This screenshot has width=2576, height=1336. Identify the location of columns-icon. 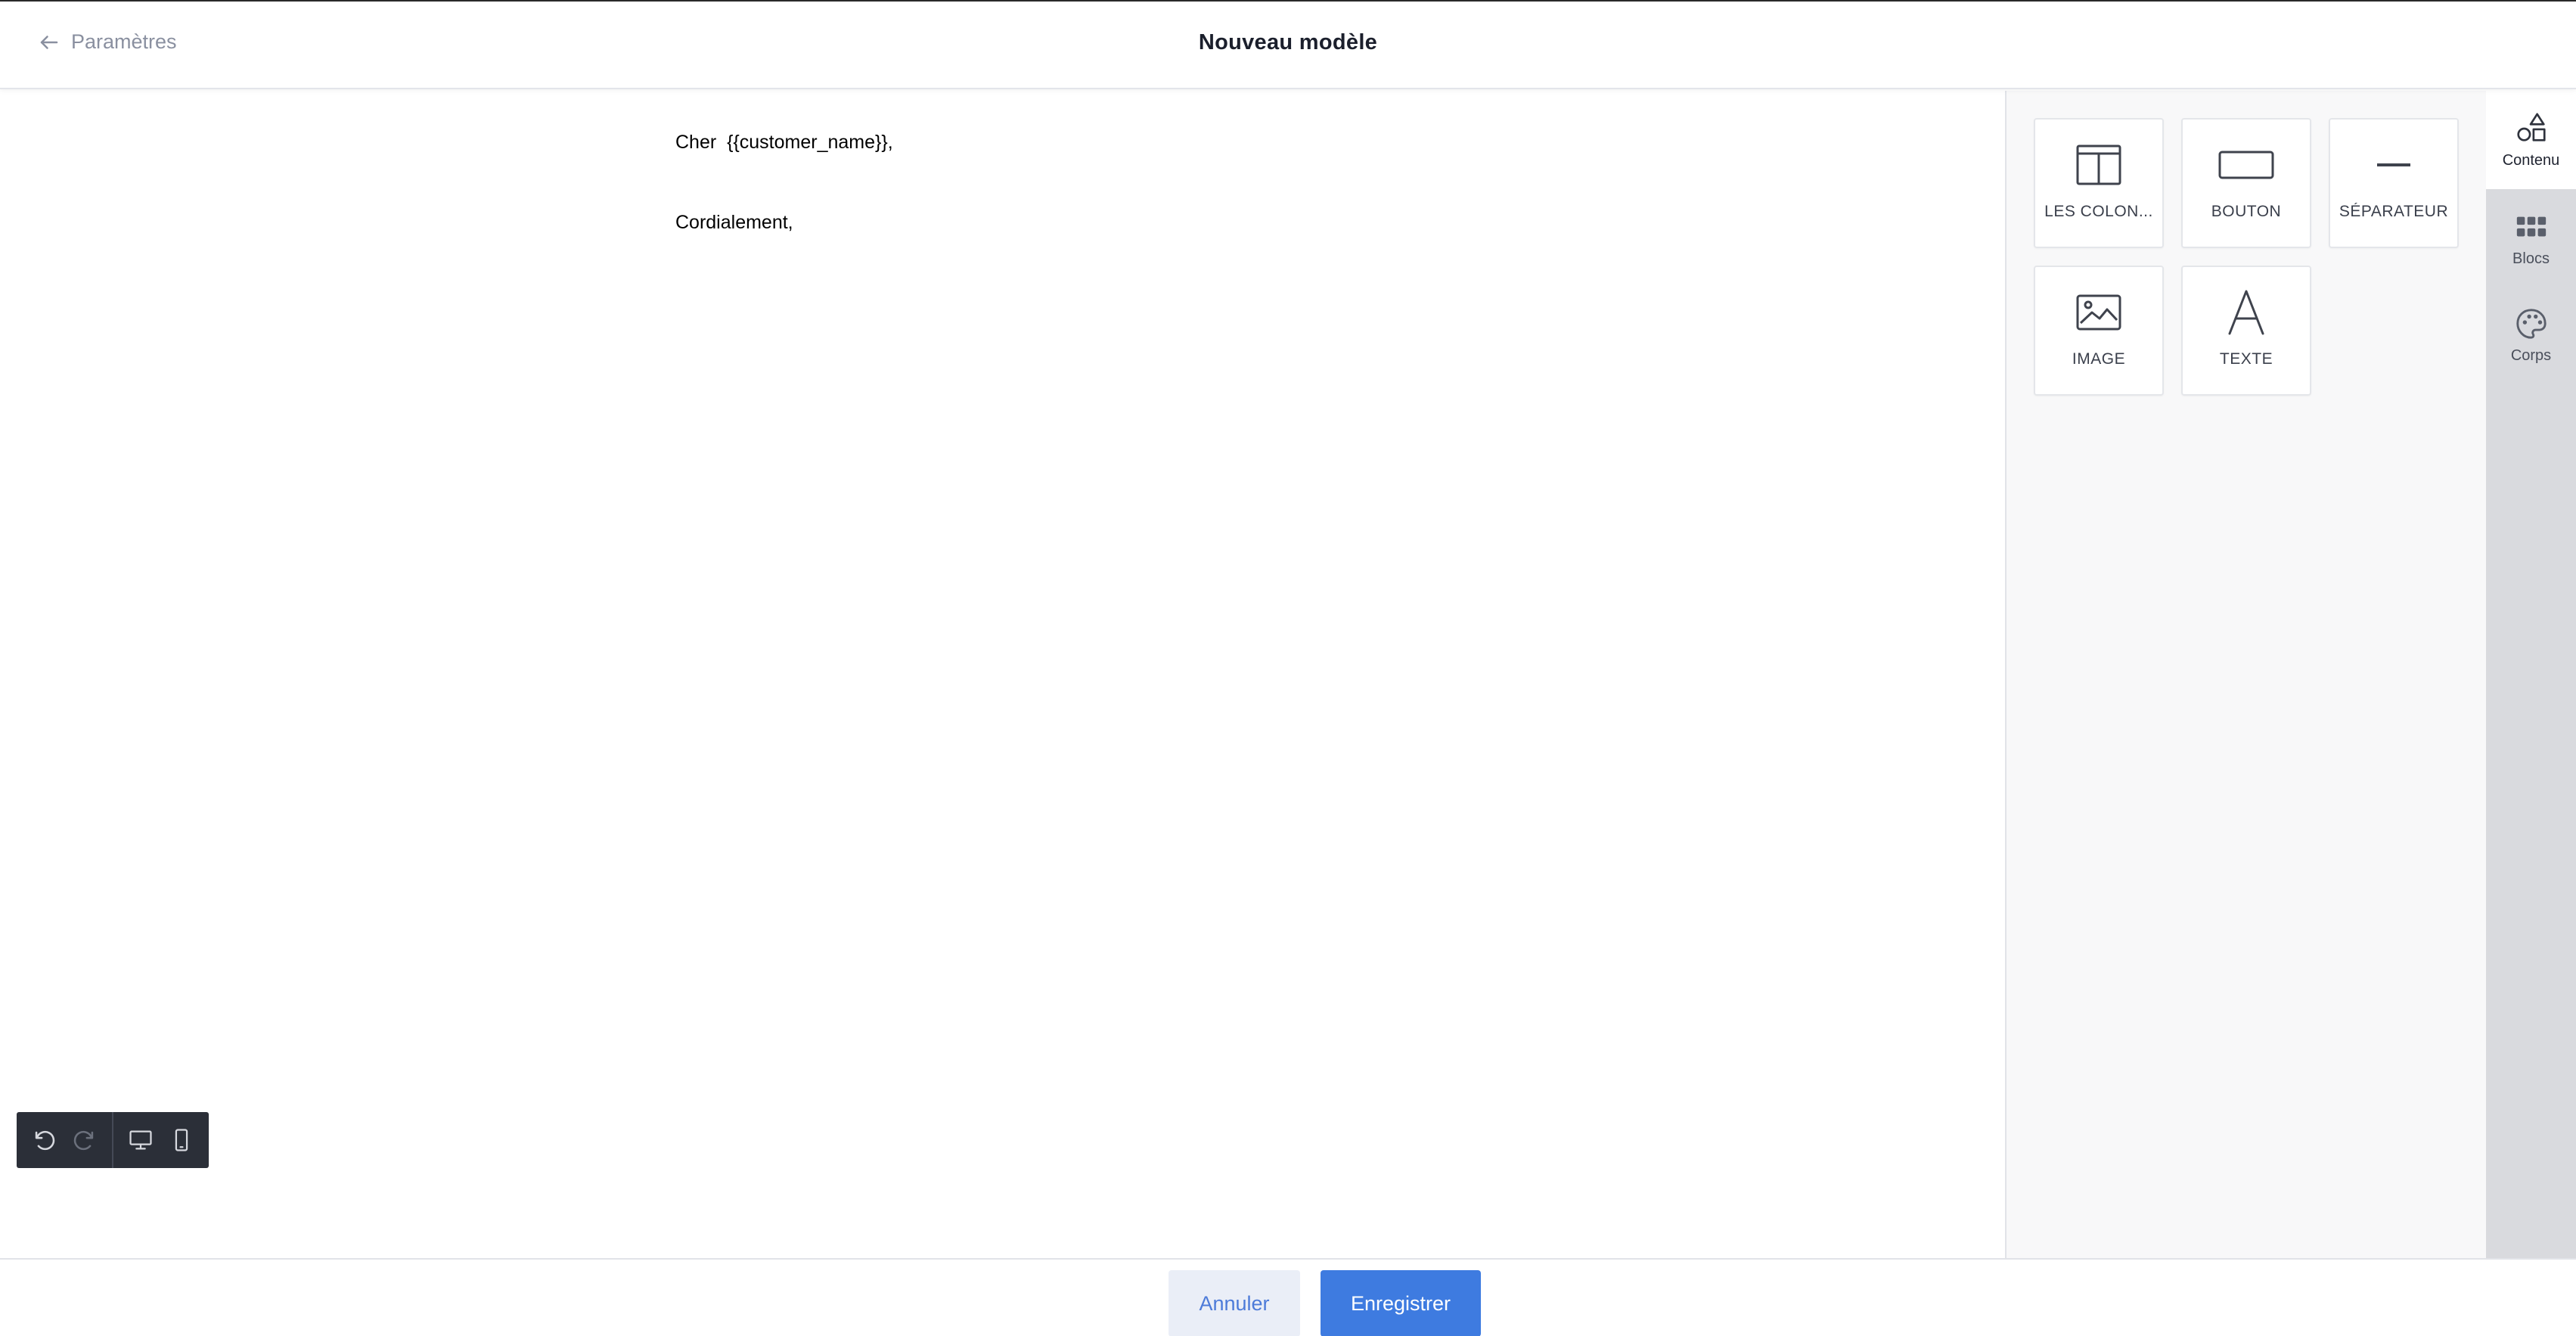
(2098, 164).